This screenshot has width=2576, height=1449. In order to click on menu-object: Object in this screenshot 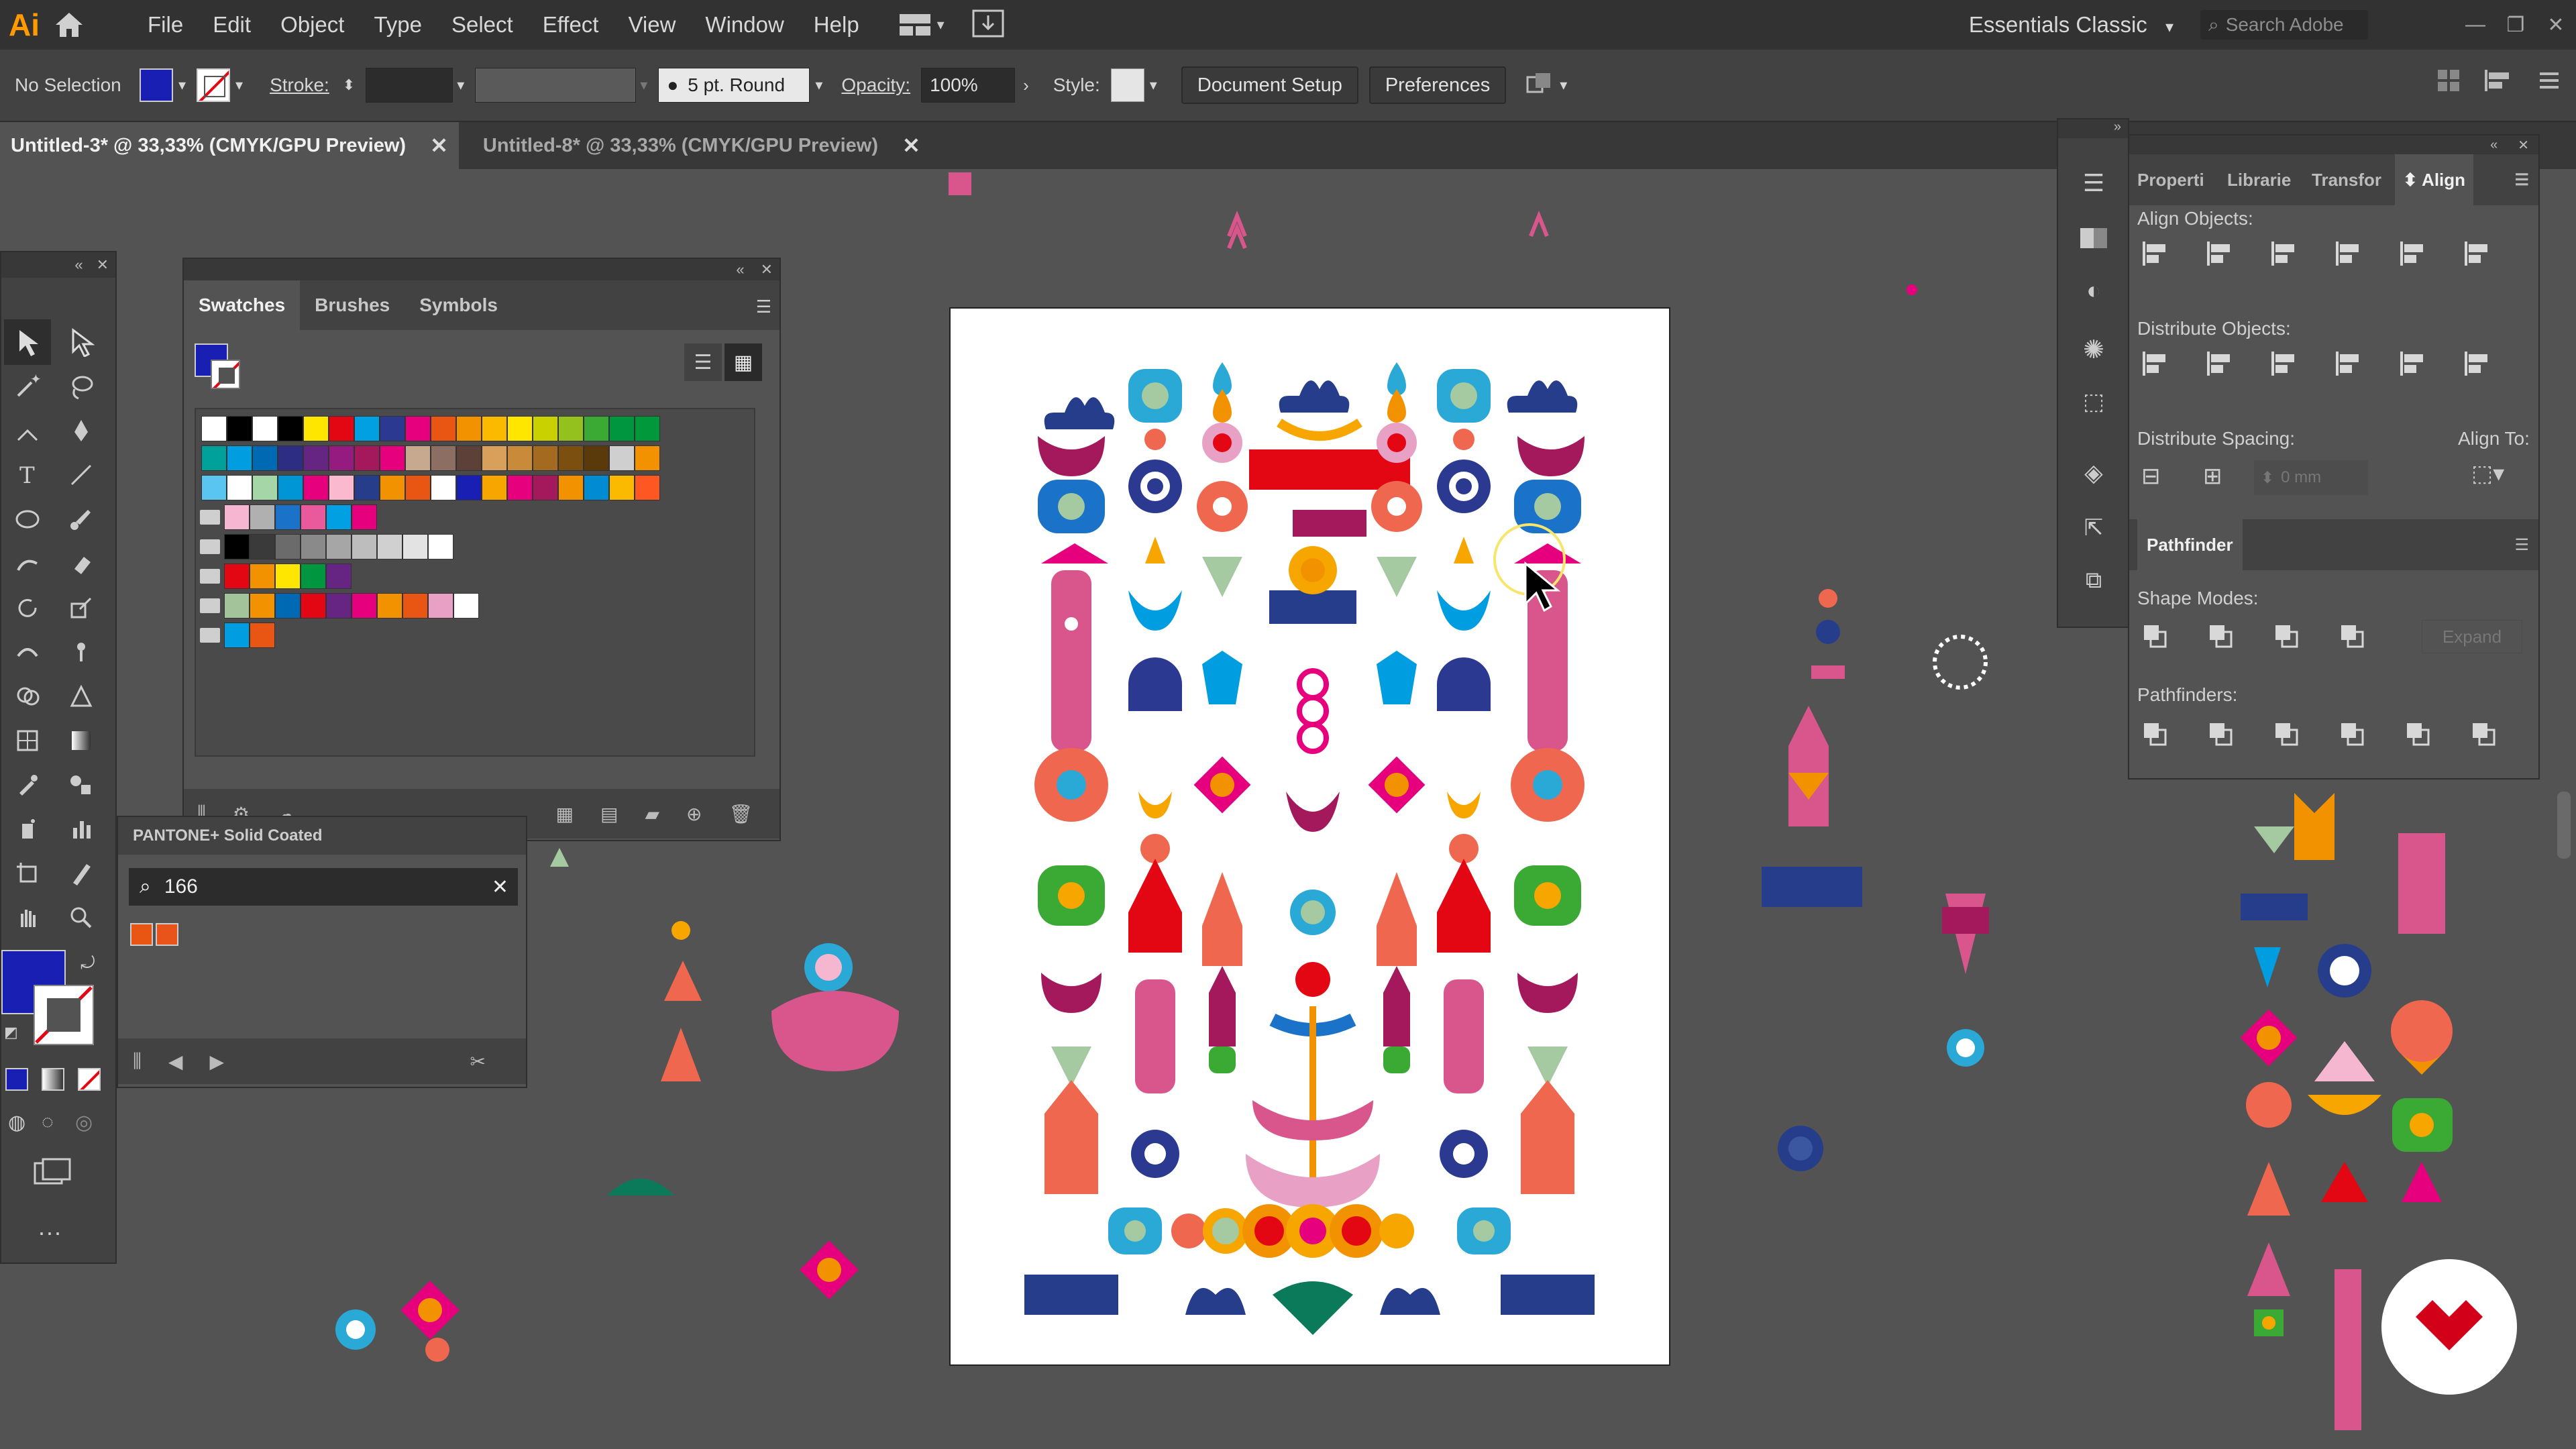, I will do `click(312, 25)`.